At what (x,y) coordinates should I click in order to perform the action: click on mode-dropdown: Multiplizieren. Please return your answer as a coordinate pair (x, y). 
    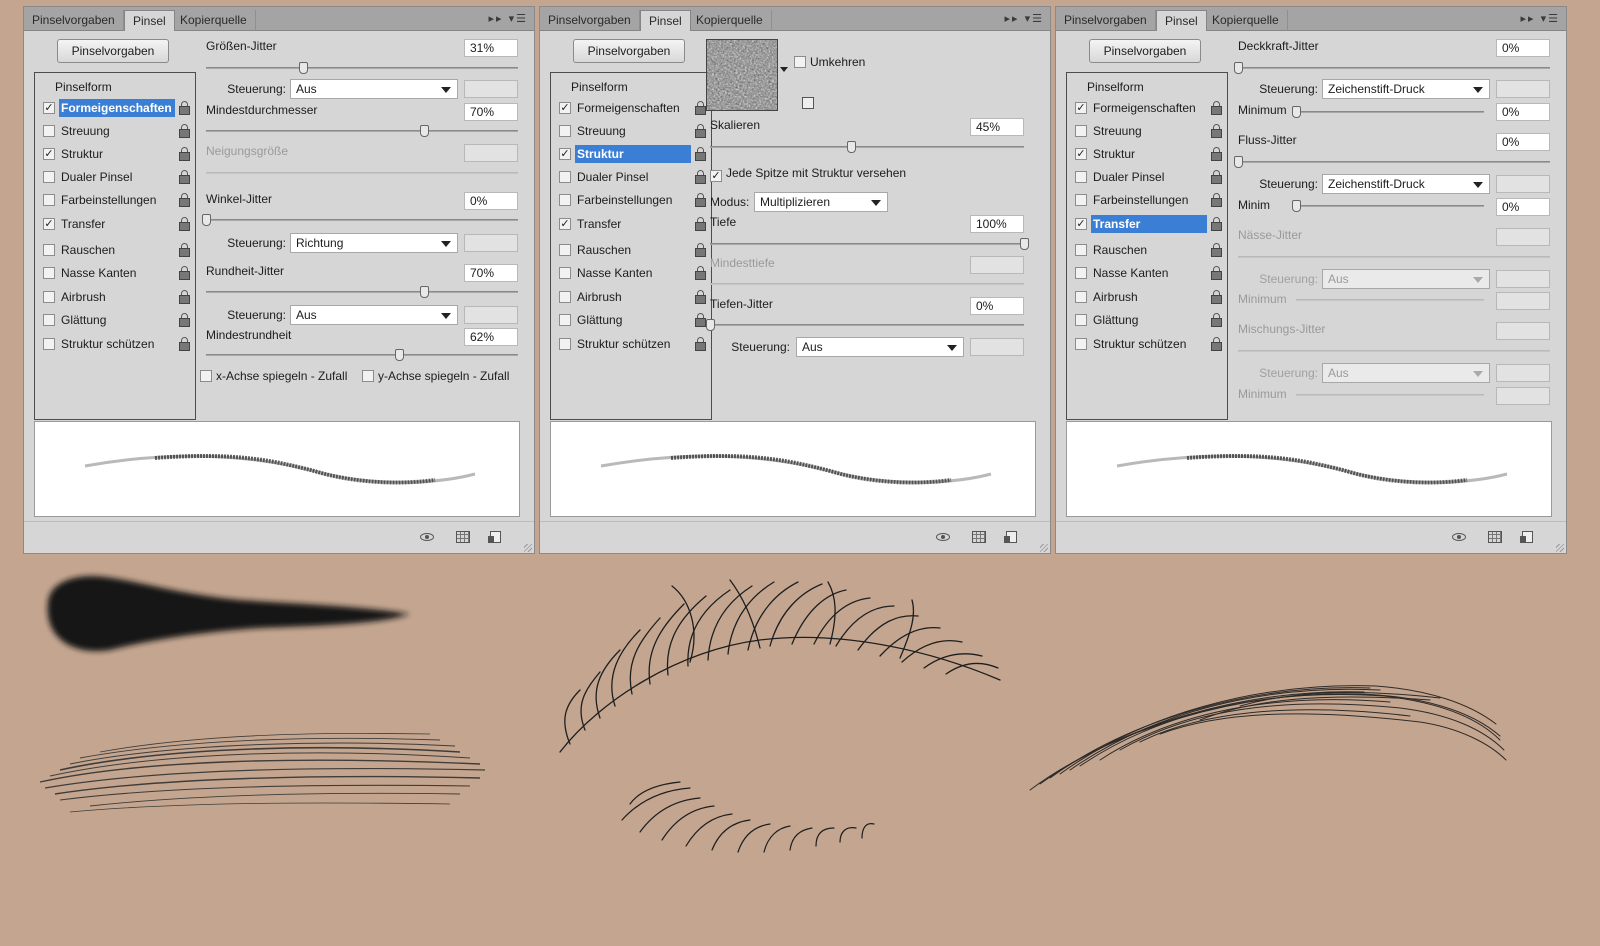
    Looking at the image, I should click on (821, 202).